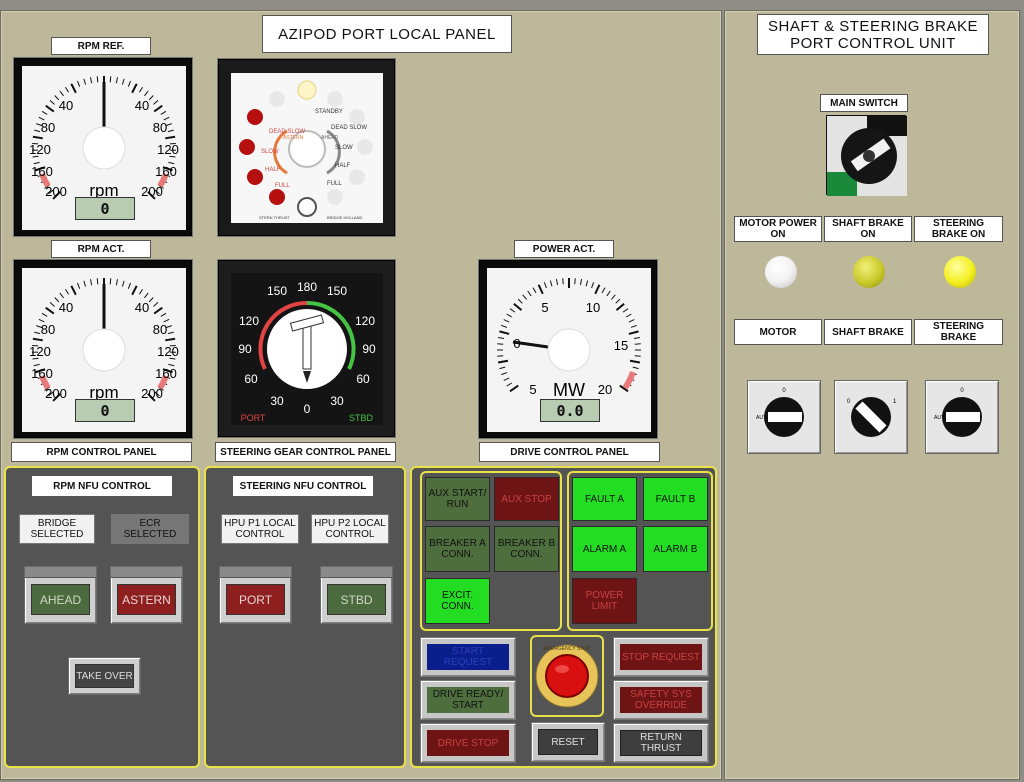  What do you see at coordinates (349, 128) in the screenshot?
I see `telegraph-label: DEAD SLOW` at bounding box center [349, 128].